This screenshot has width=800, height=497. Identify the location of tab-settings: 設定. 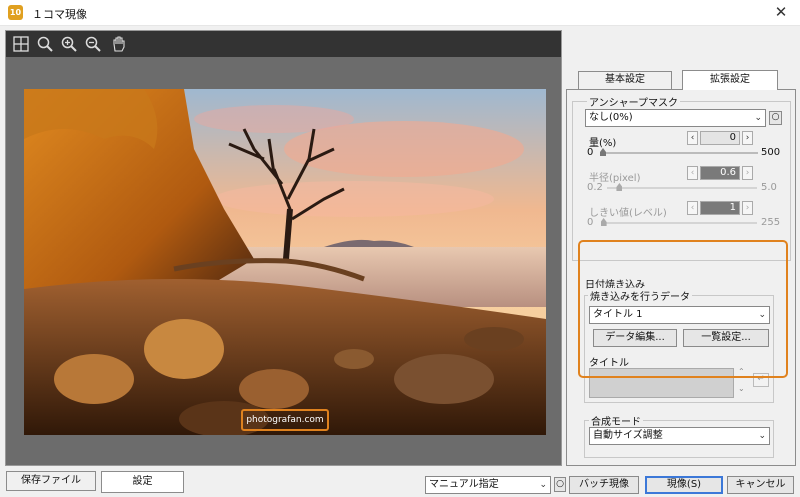
(142, 482).